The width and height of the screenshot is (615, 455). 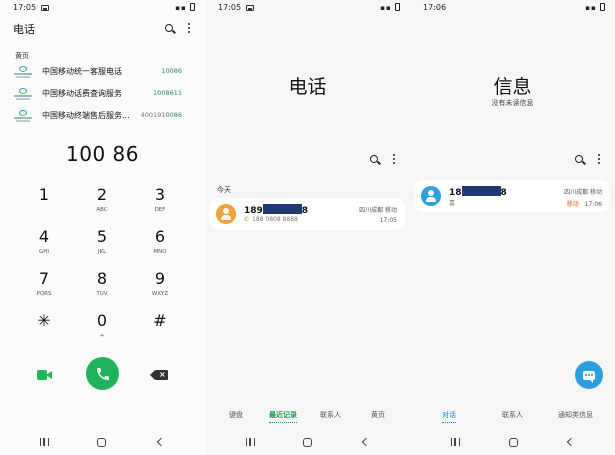 I want to click on conversation-item: 18 8 嘉 四川成都 移动 移动 17:06, so click(x=512, y=196).